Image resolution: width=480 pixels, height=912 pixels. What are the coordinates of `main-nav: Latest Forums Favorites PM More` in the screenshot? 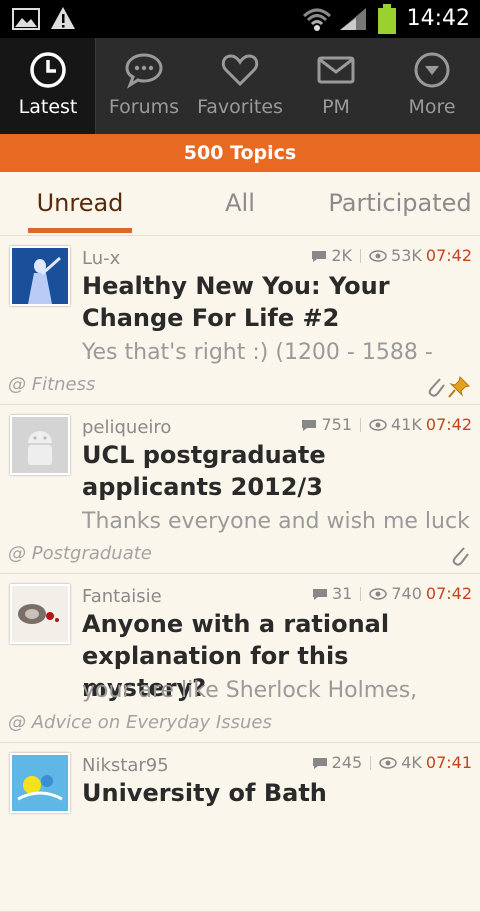 It's located at (240, 86).